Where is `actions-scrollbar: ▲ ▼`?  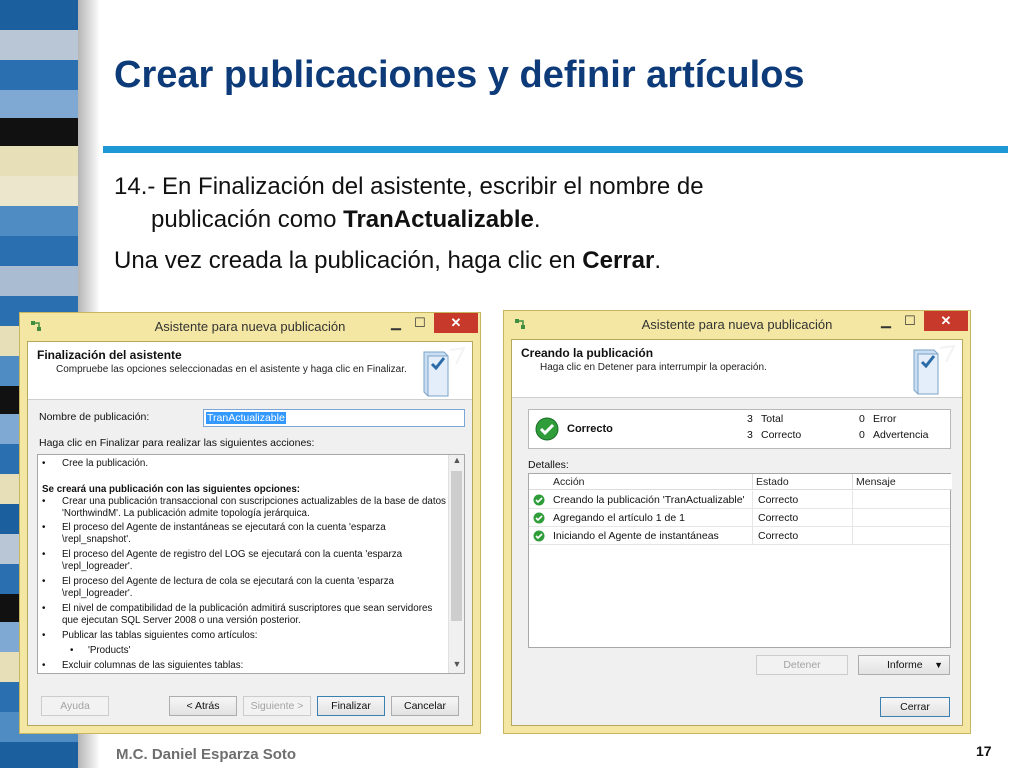 actions-scrollbar: ▲ ▼ is located at coordinates (456, 564).